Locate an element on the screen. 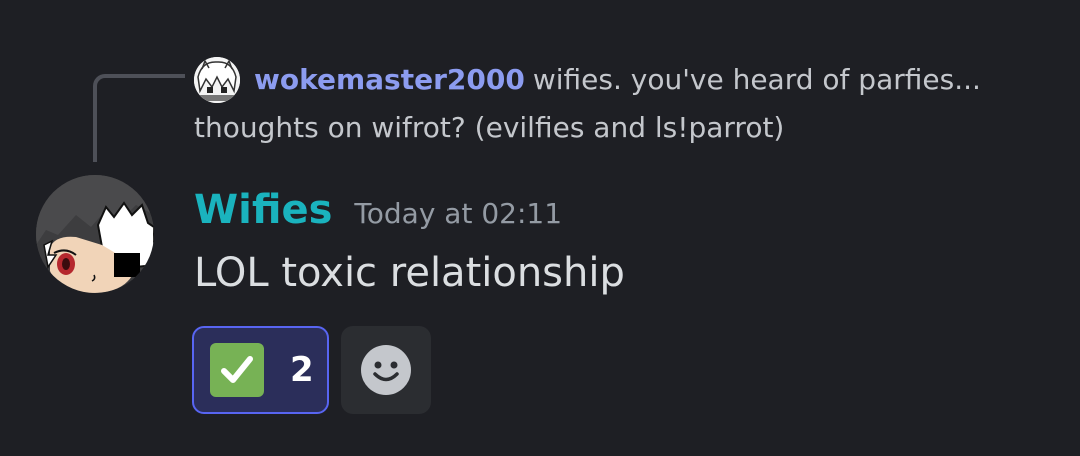 The image size is (1080, 456). message-header: Wifies Today at 02:11 is located at coordinates (378, 210).